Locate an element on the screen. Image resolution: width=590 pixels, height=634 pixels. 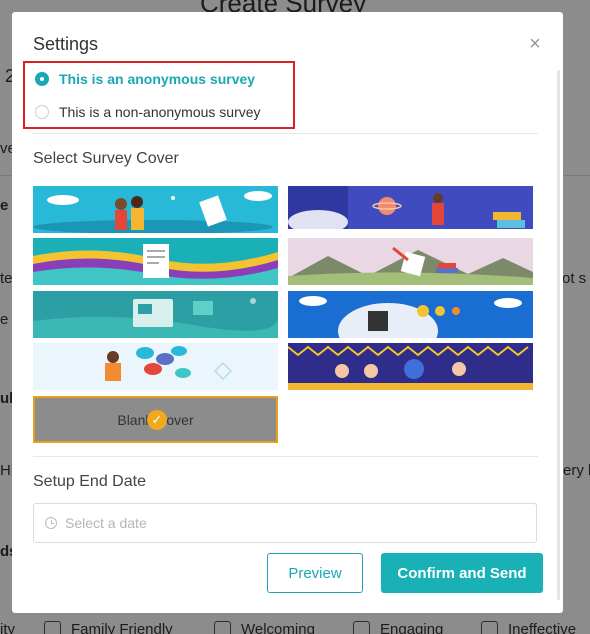
clock-icon is located at coordinates (51, 523).